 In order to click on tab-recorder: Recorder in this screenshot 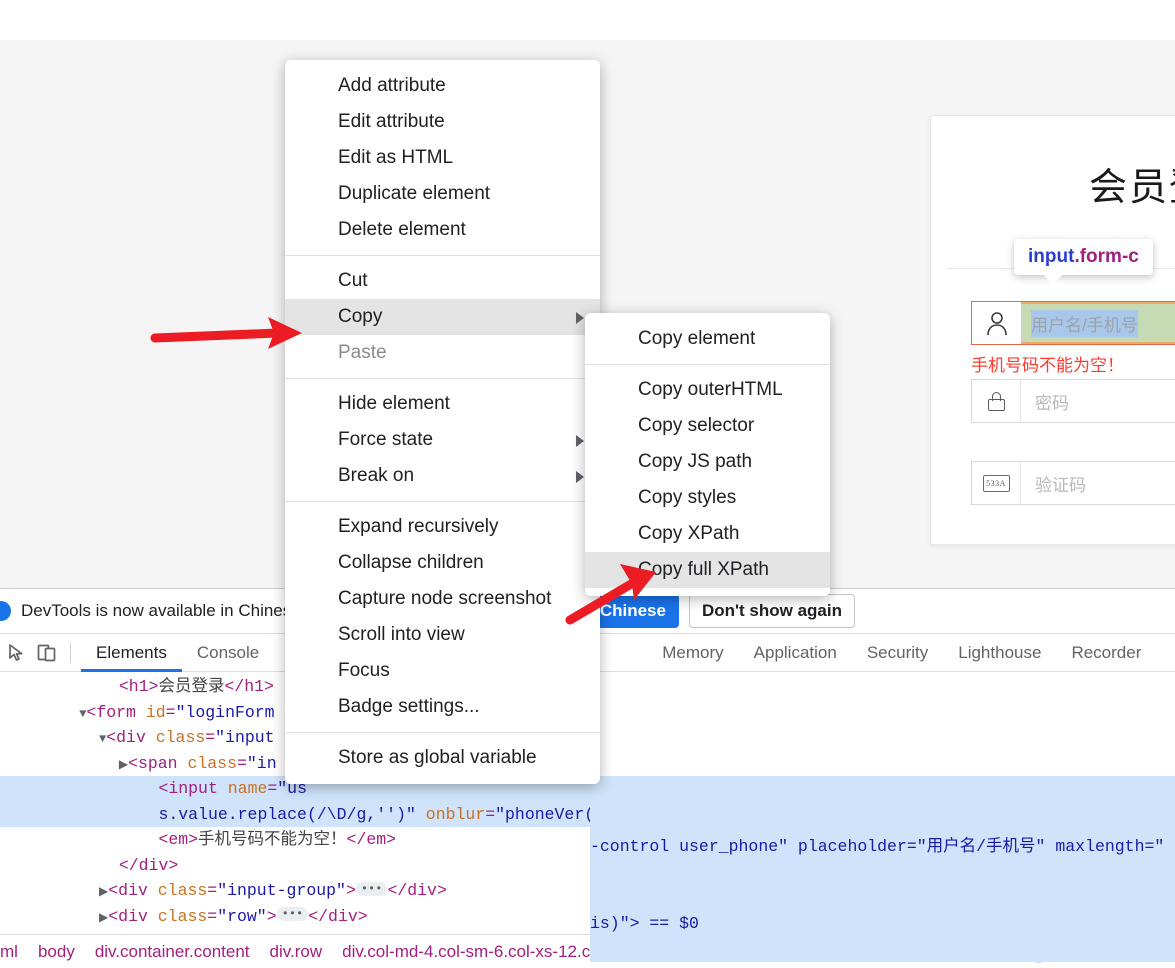, I will do `click(1106, 653)`.